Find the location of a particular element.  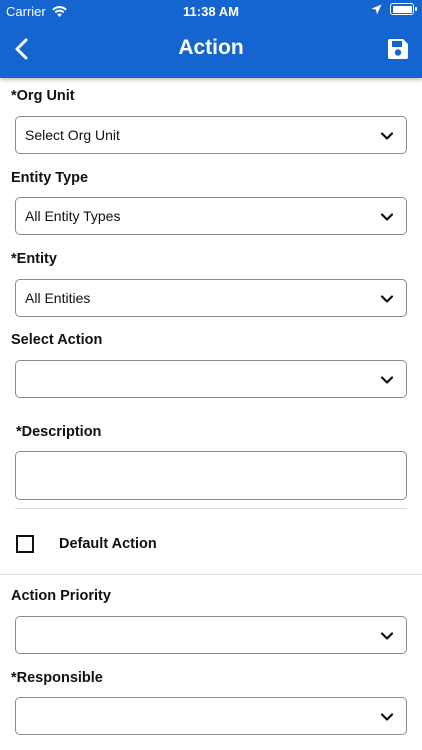

select-action-dropdown is located at coordinates (211, 379).